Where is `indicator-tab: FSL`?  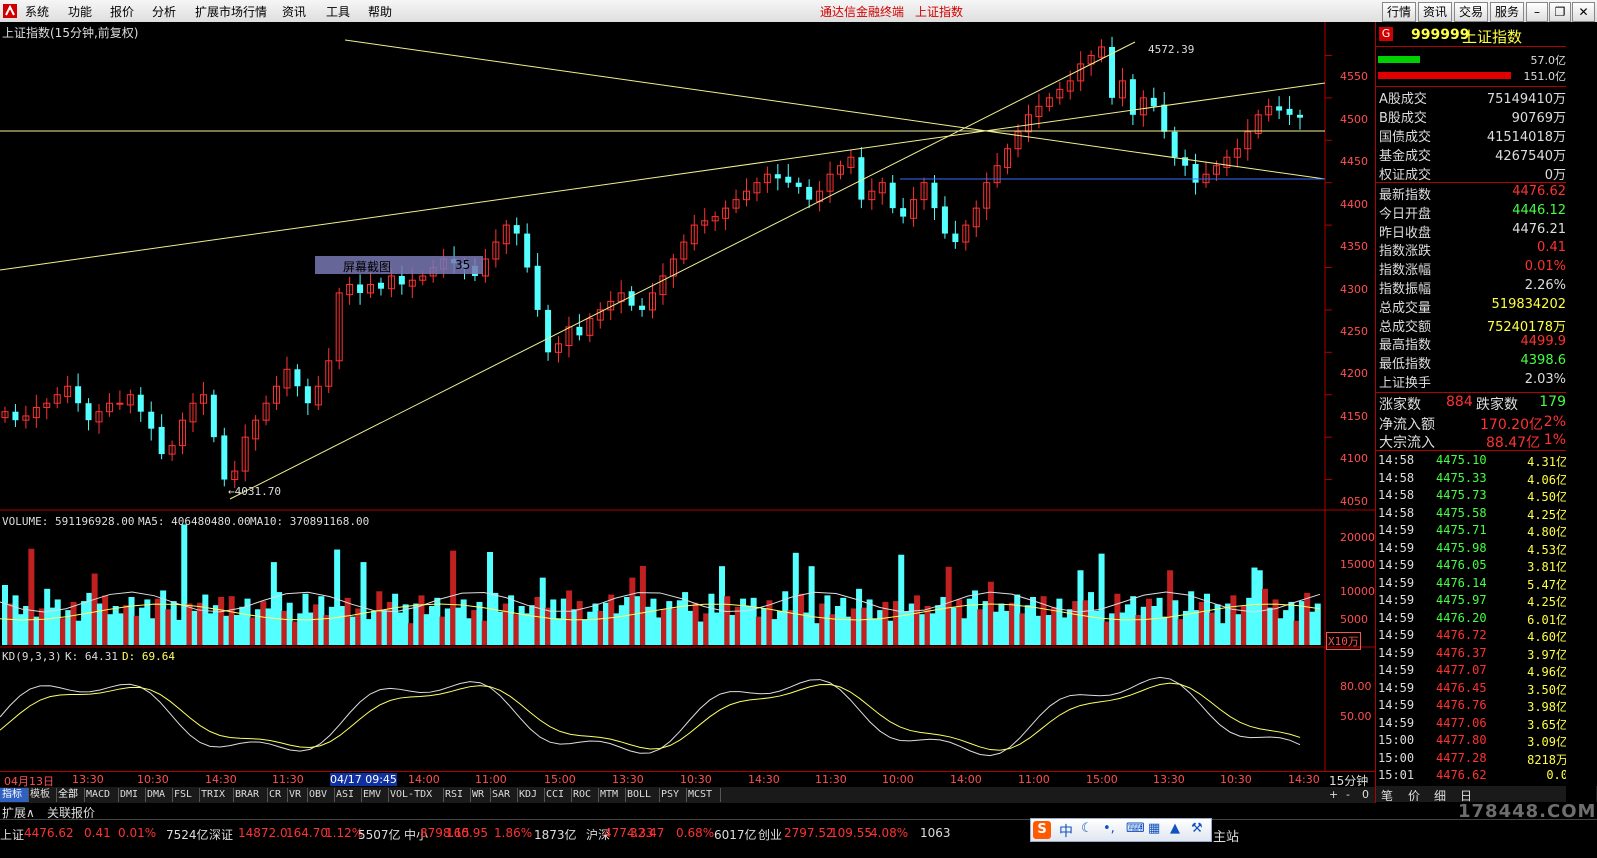
indicator-tab: FSL is located at coordinates (186, 795).